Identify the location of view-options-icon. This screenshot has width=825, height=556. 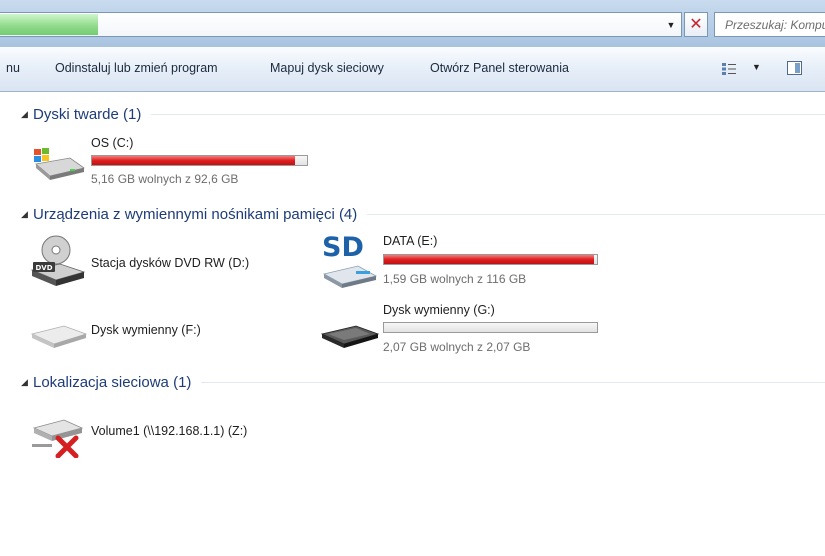
(729, 69).